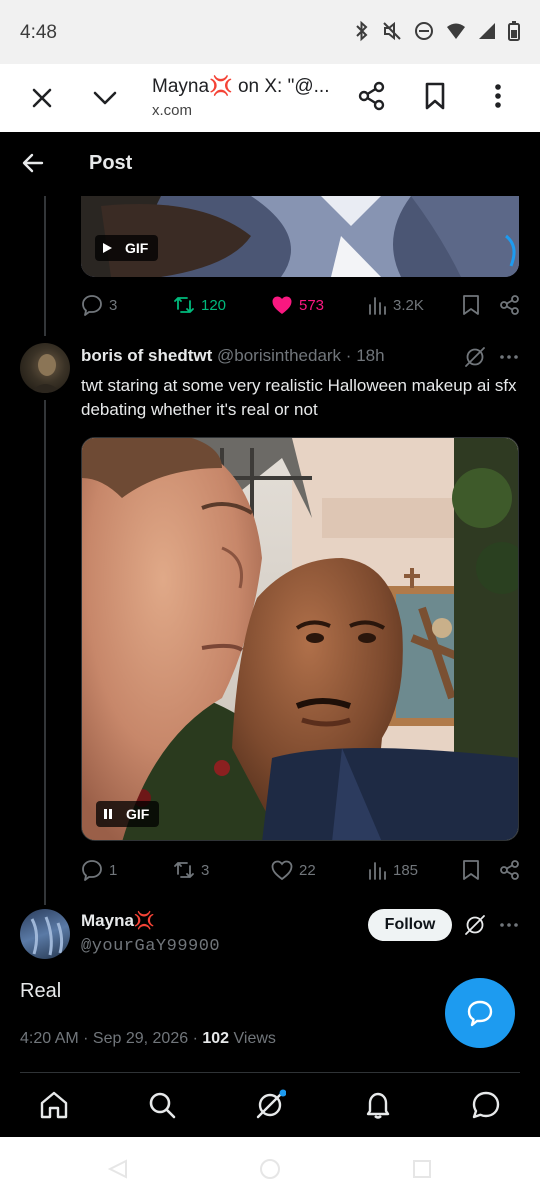 The height and width of the screenshot is (1200, 540). I want to click on close-icon, so click(42, 98).